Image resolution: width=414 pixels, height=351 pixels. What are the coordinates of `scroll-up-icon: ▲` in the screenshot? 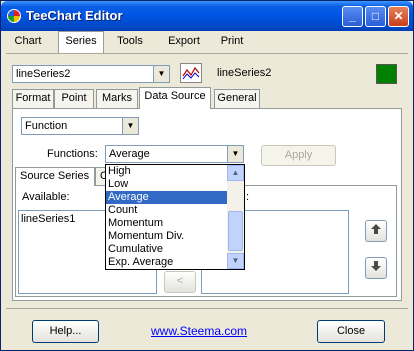 It's located at (235, 173).